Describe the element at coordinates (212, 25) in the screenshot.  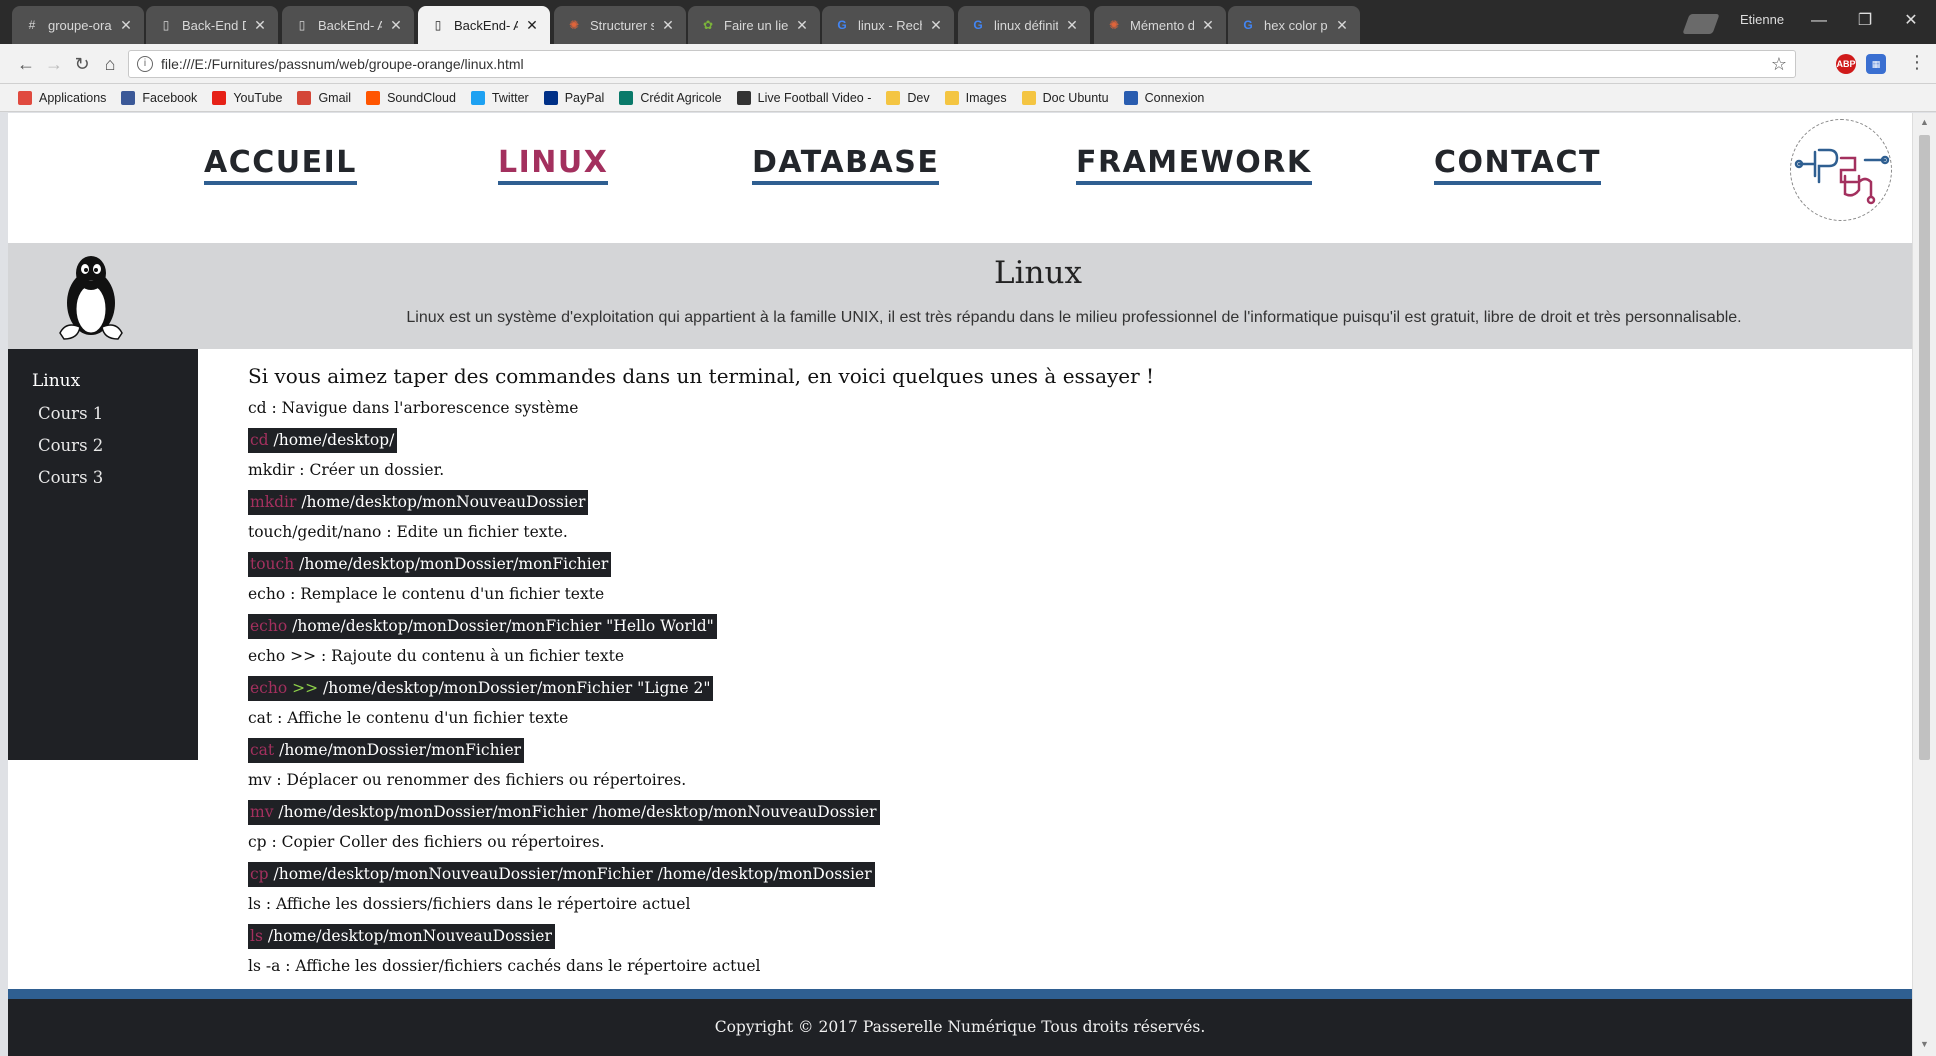
I see `browser-tab: ▯ Back-End Developm ✕` at that location.